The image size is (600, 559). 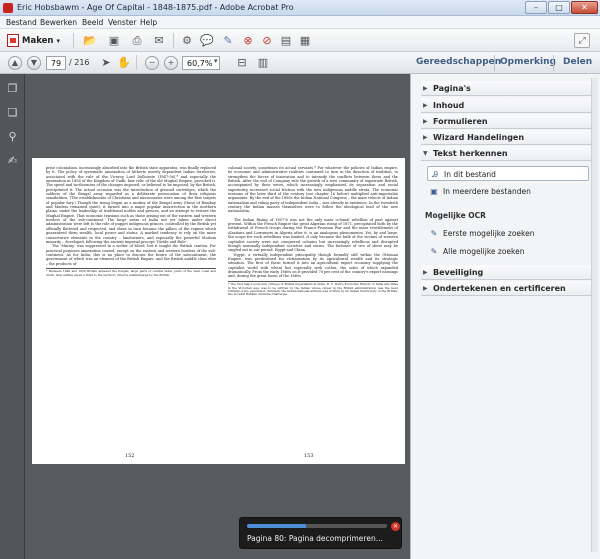 What do you see at coordinates (470, 153) in the screenshot?
I see `section-label: Tekst herkennen` at bounding box center [470, 153].